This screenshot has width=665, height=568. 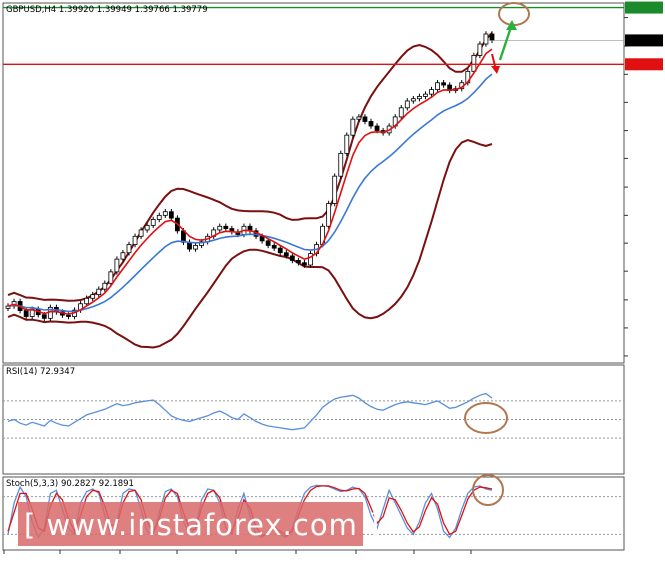 I want to click on stoch-header: Stoch(5,3,3) 90.2827 92.1891, so click(x=70, y=484).